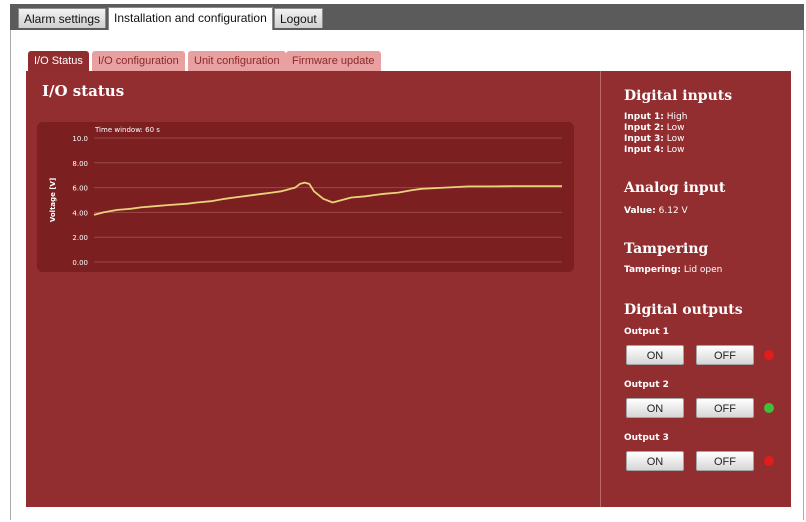 This screenshot has height=522, width=806. Describe the element at coordinates (190, 19) in the screenshot. I see `tab-installation-and-configuration: Installation and configuration` at that location.